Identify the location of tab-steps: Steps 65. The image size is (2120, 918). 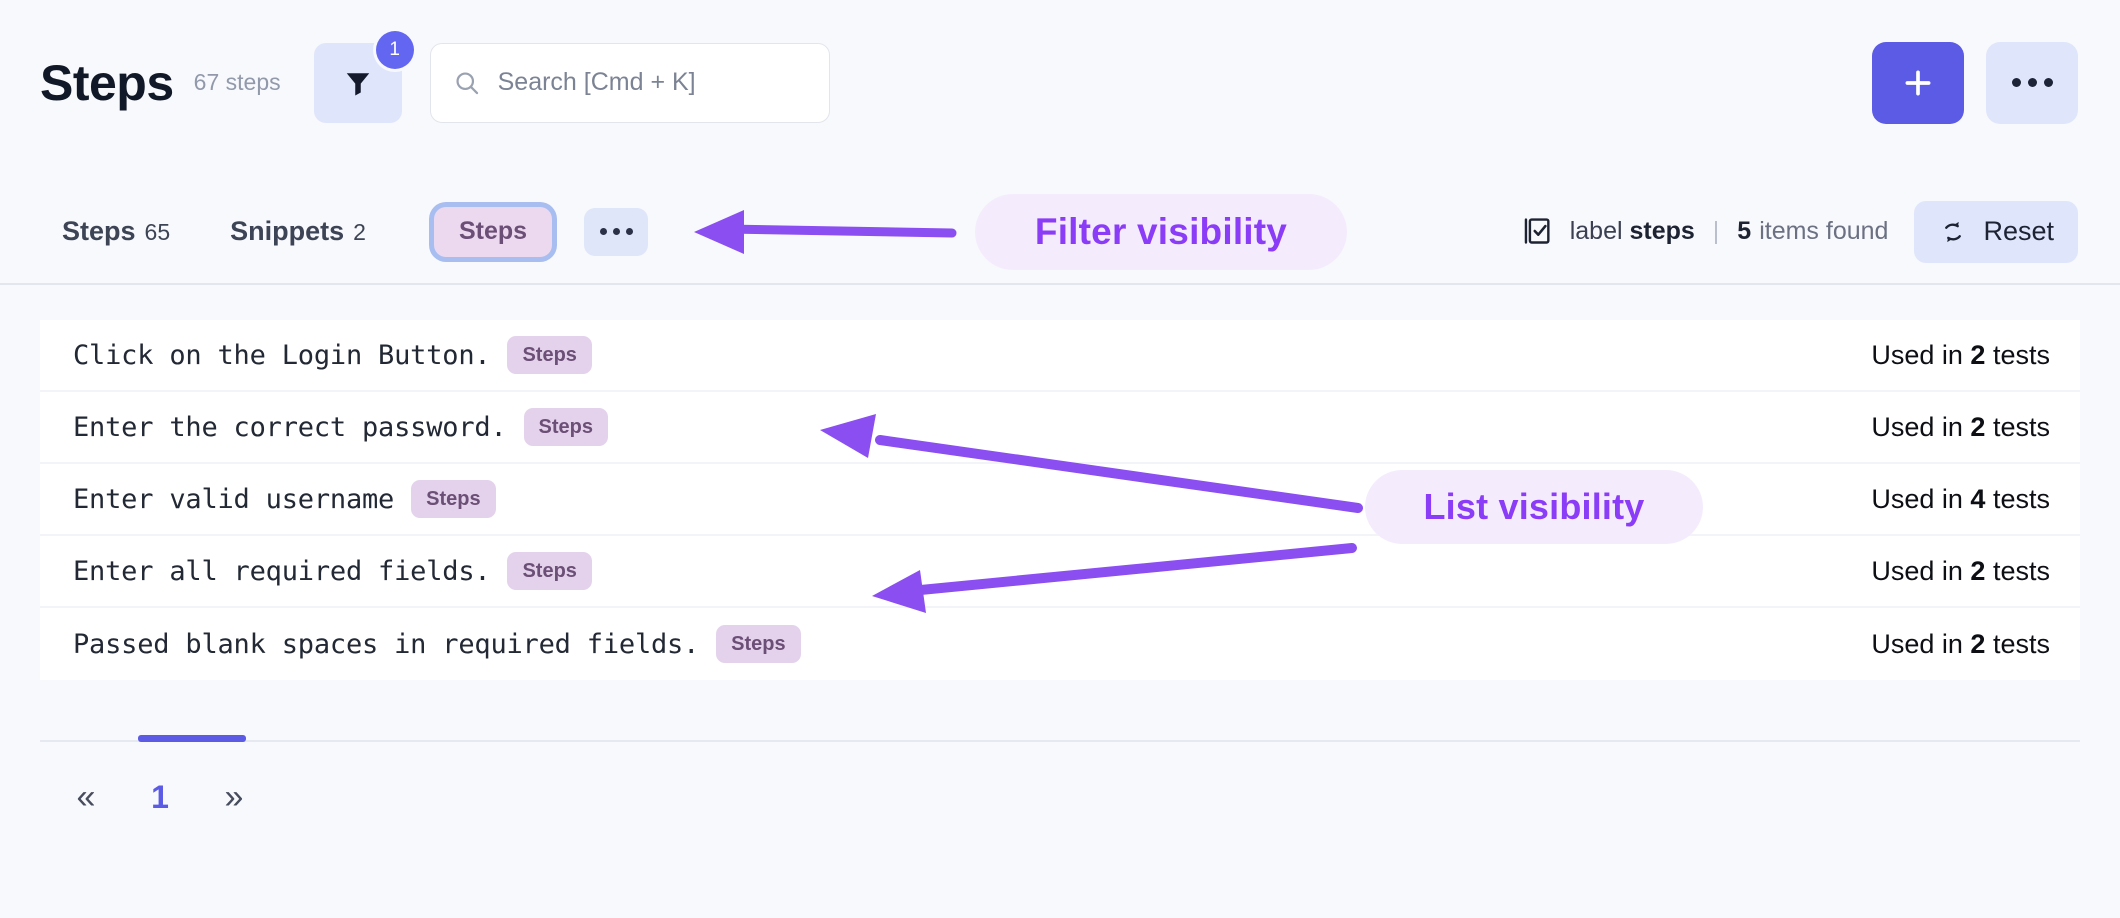
(116, 231).